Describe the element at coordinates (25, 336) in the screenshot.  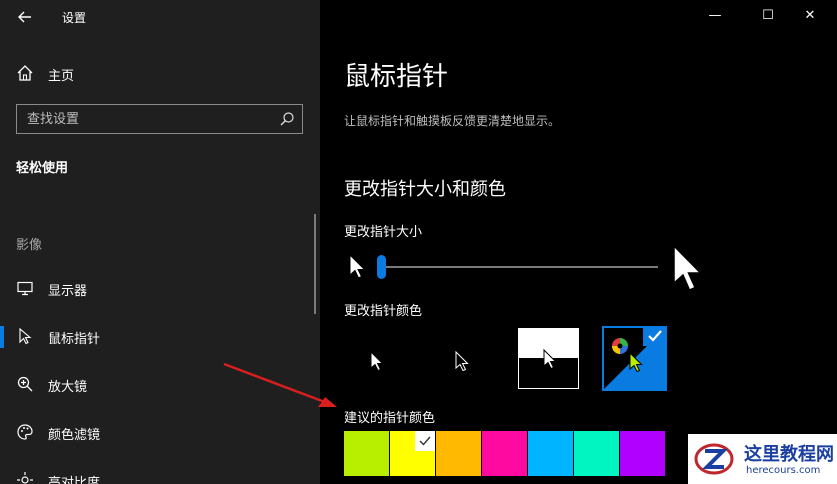
I see `mouse-pointer-icon` at that location.